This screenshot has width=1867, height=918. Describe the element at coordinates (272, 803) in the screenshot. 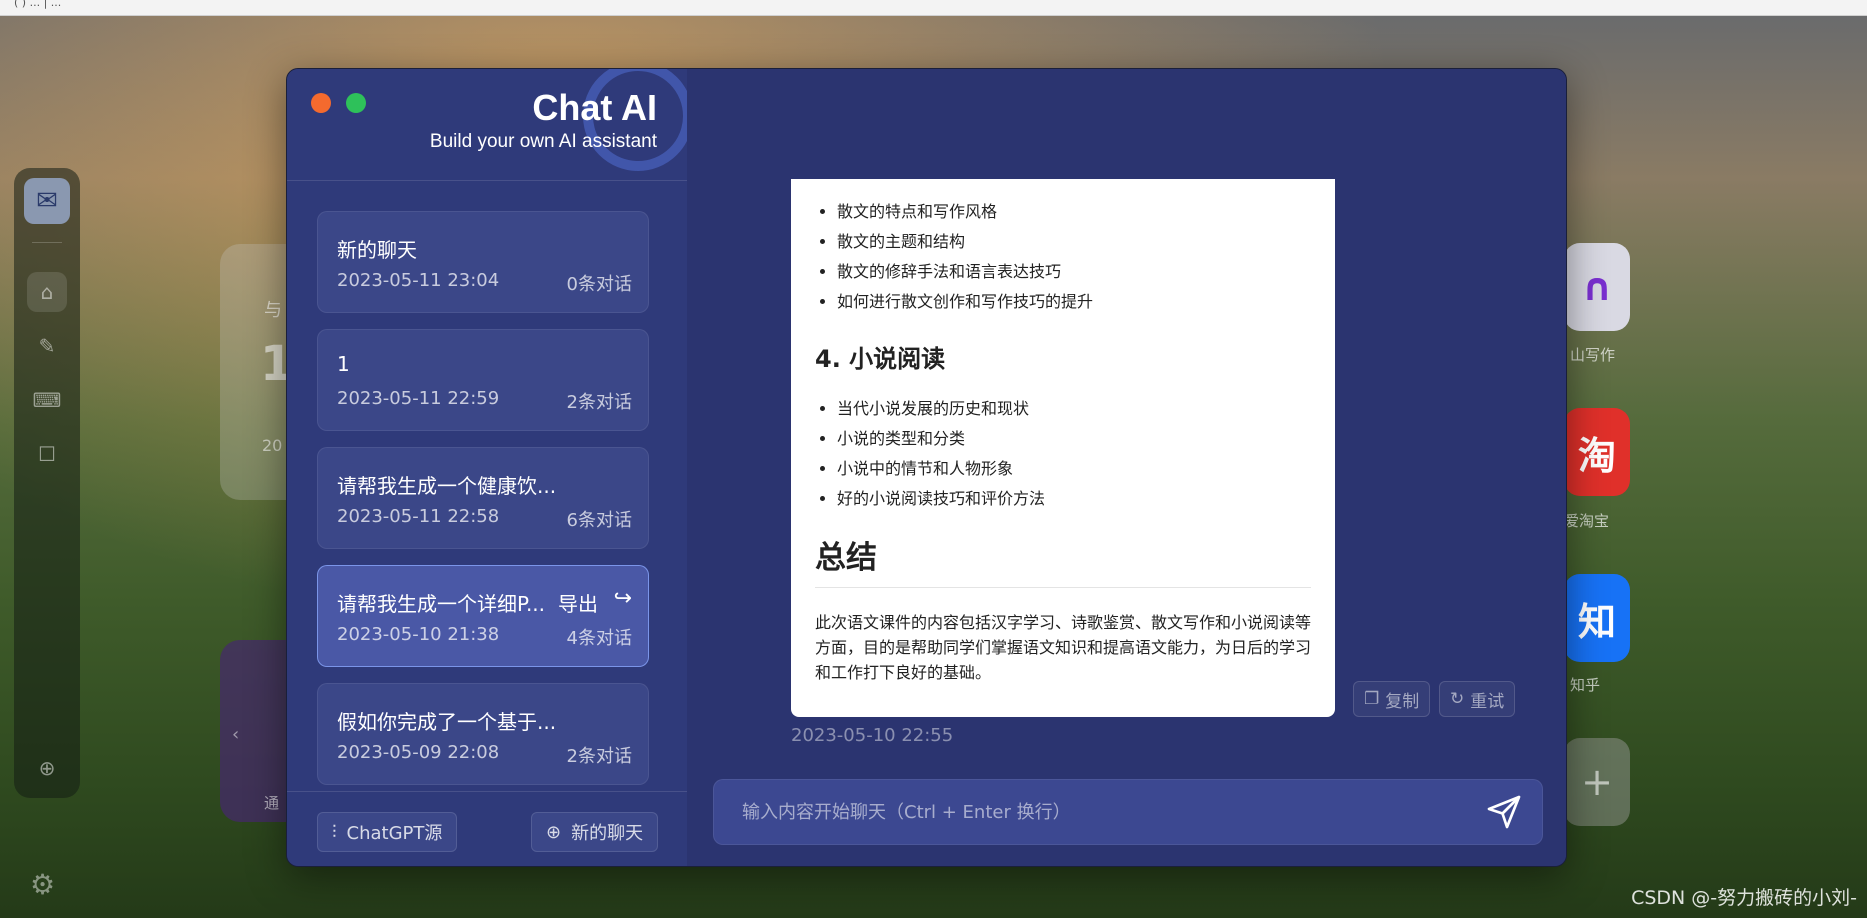

I see `widget2-text: 通` at that location.